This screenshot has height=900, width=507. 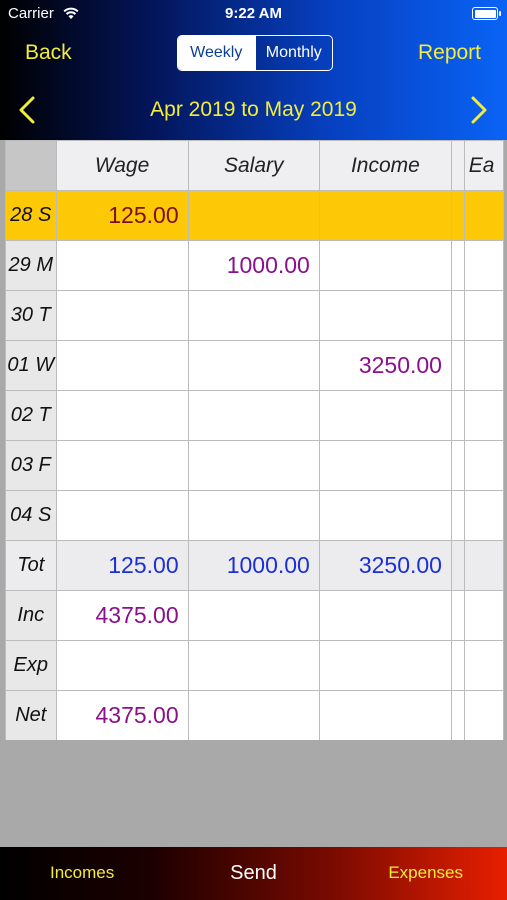 I want to click on period-segmented-control: Weekly Monthly, so click(x=255, y=53).